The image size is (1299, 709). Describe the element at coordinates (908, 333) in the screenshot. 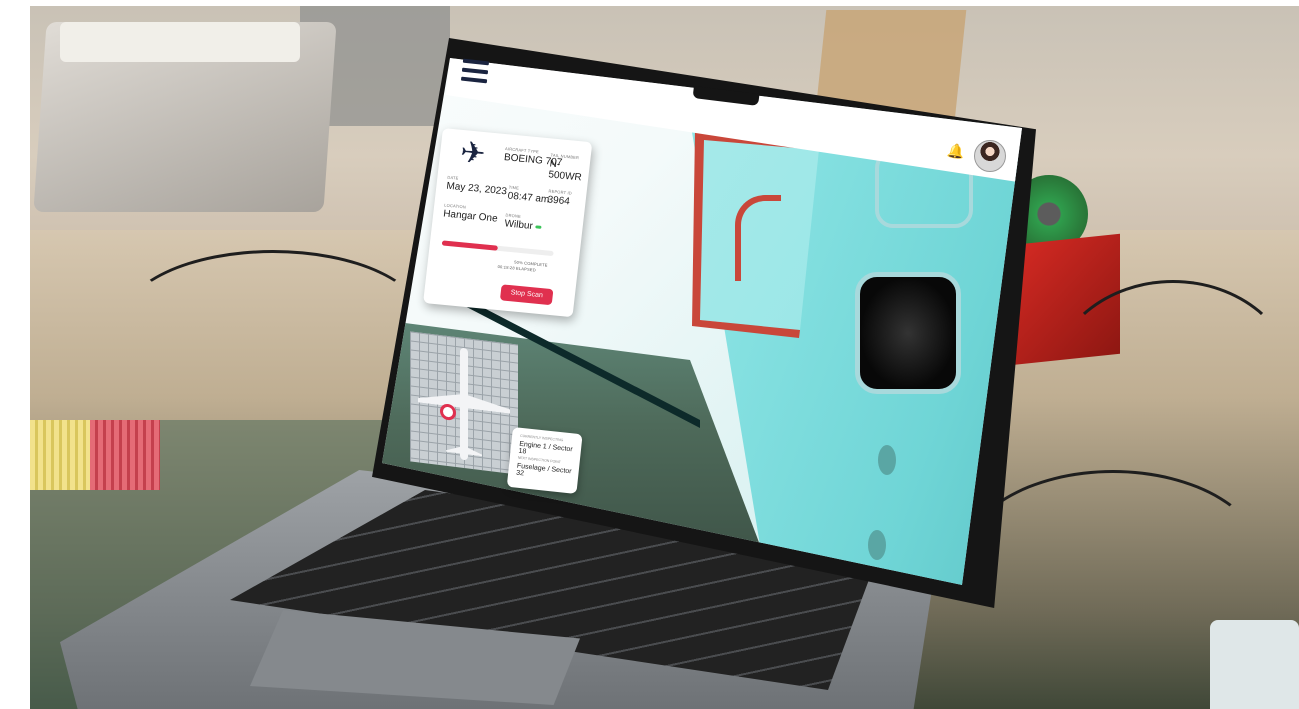

I see `camera-feed-window` at that location.